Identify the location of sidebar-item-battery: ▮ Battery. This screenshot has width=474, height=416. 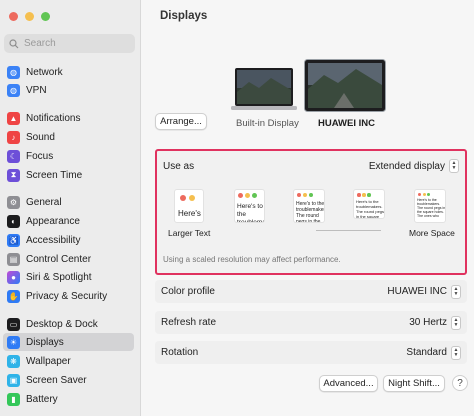
(68, 399).